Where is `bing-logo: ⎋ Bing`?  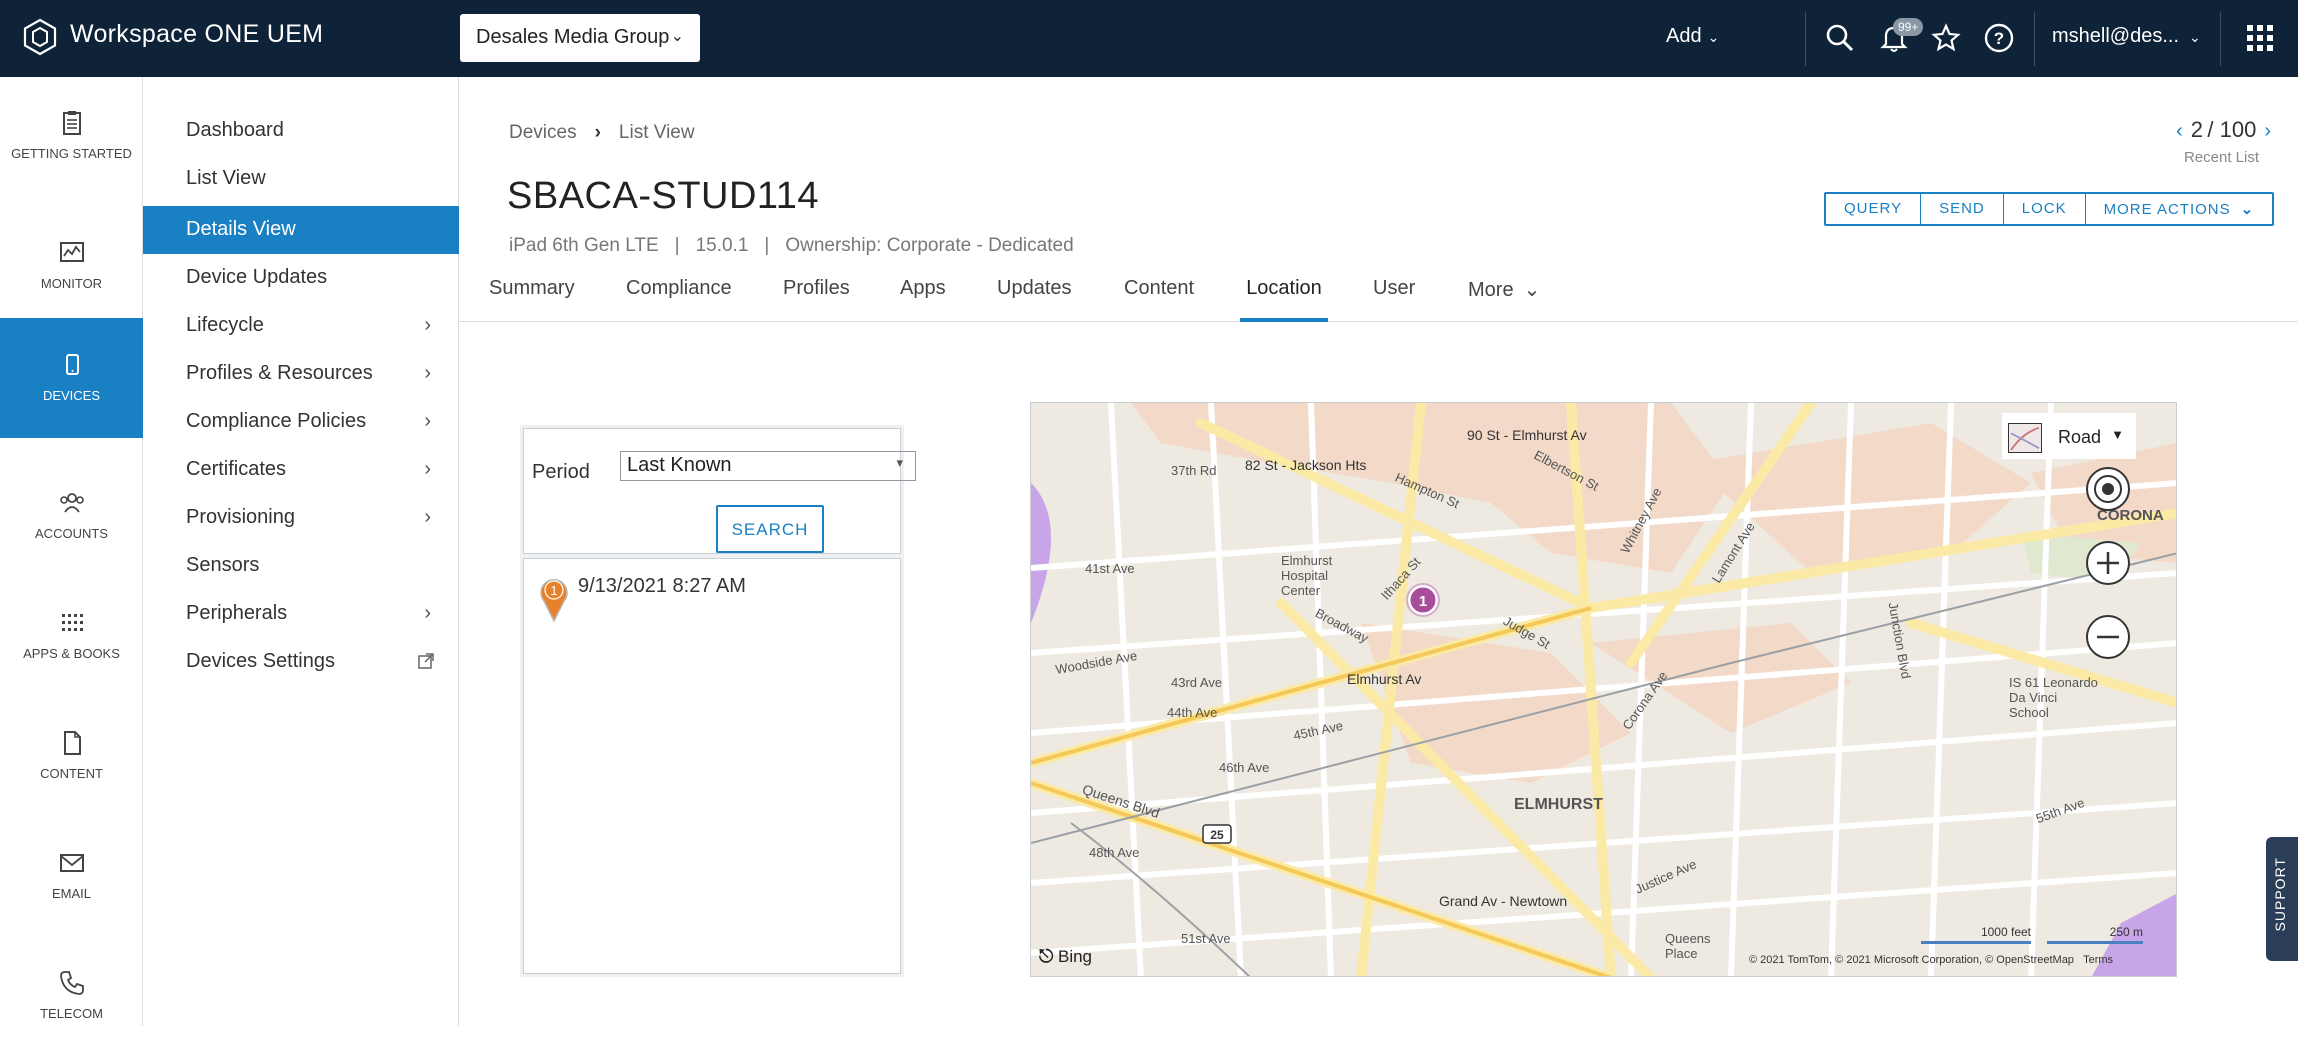 bing-logo: ⎋ Bing is located at coordinates (1065, 956).